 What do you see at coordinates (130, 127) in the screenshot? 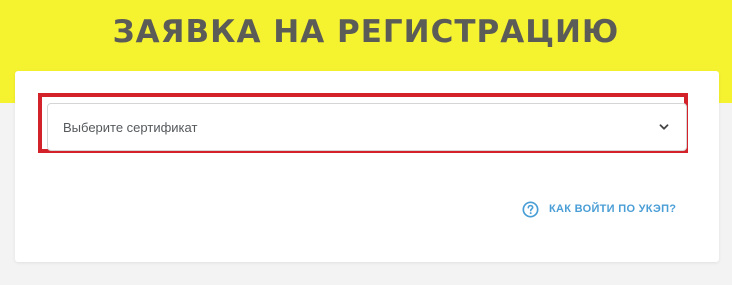
I see `certificate-select-placeholder: Выберите сертификат` at bounding box center [130, 127].